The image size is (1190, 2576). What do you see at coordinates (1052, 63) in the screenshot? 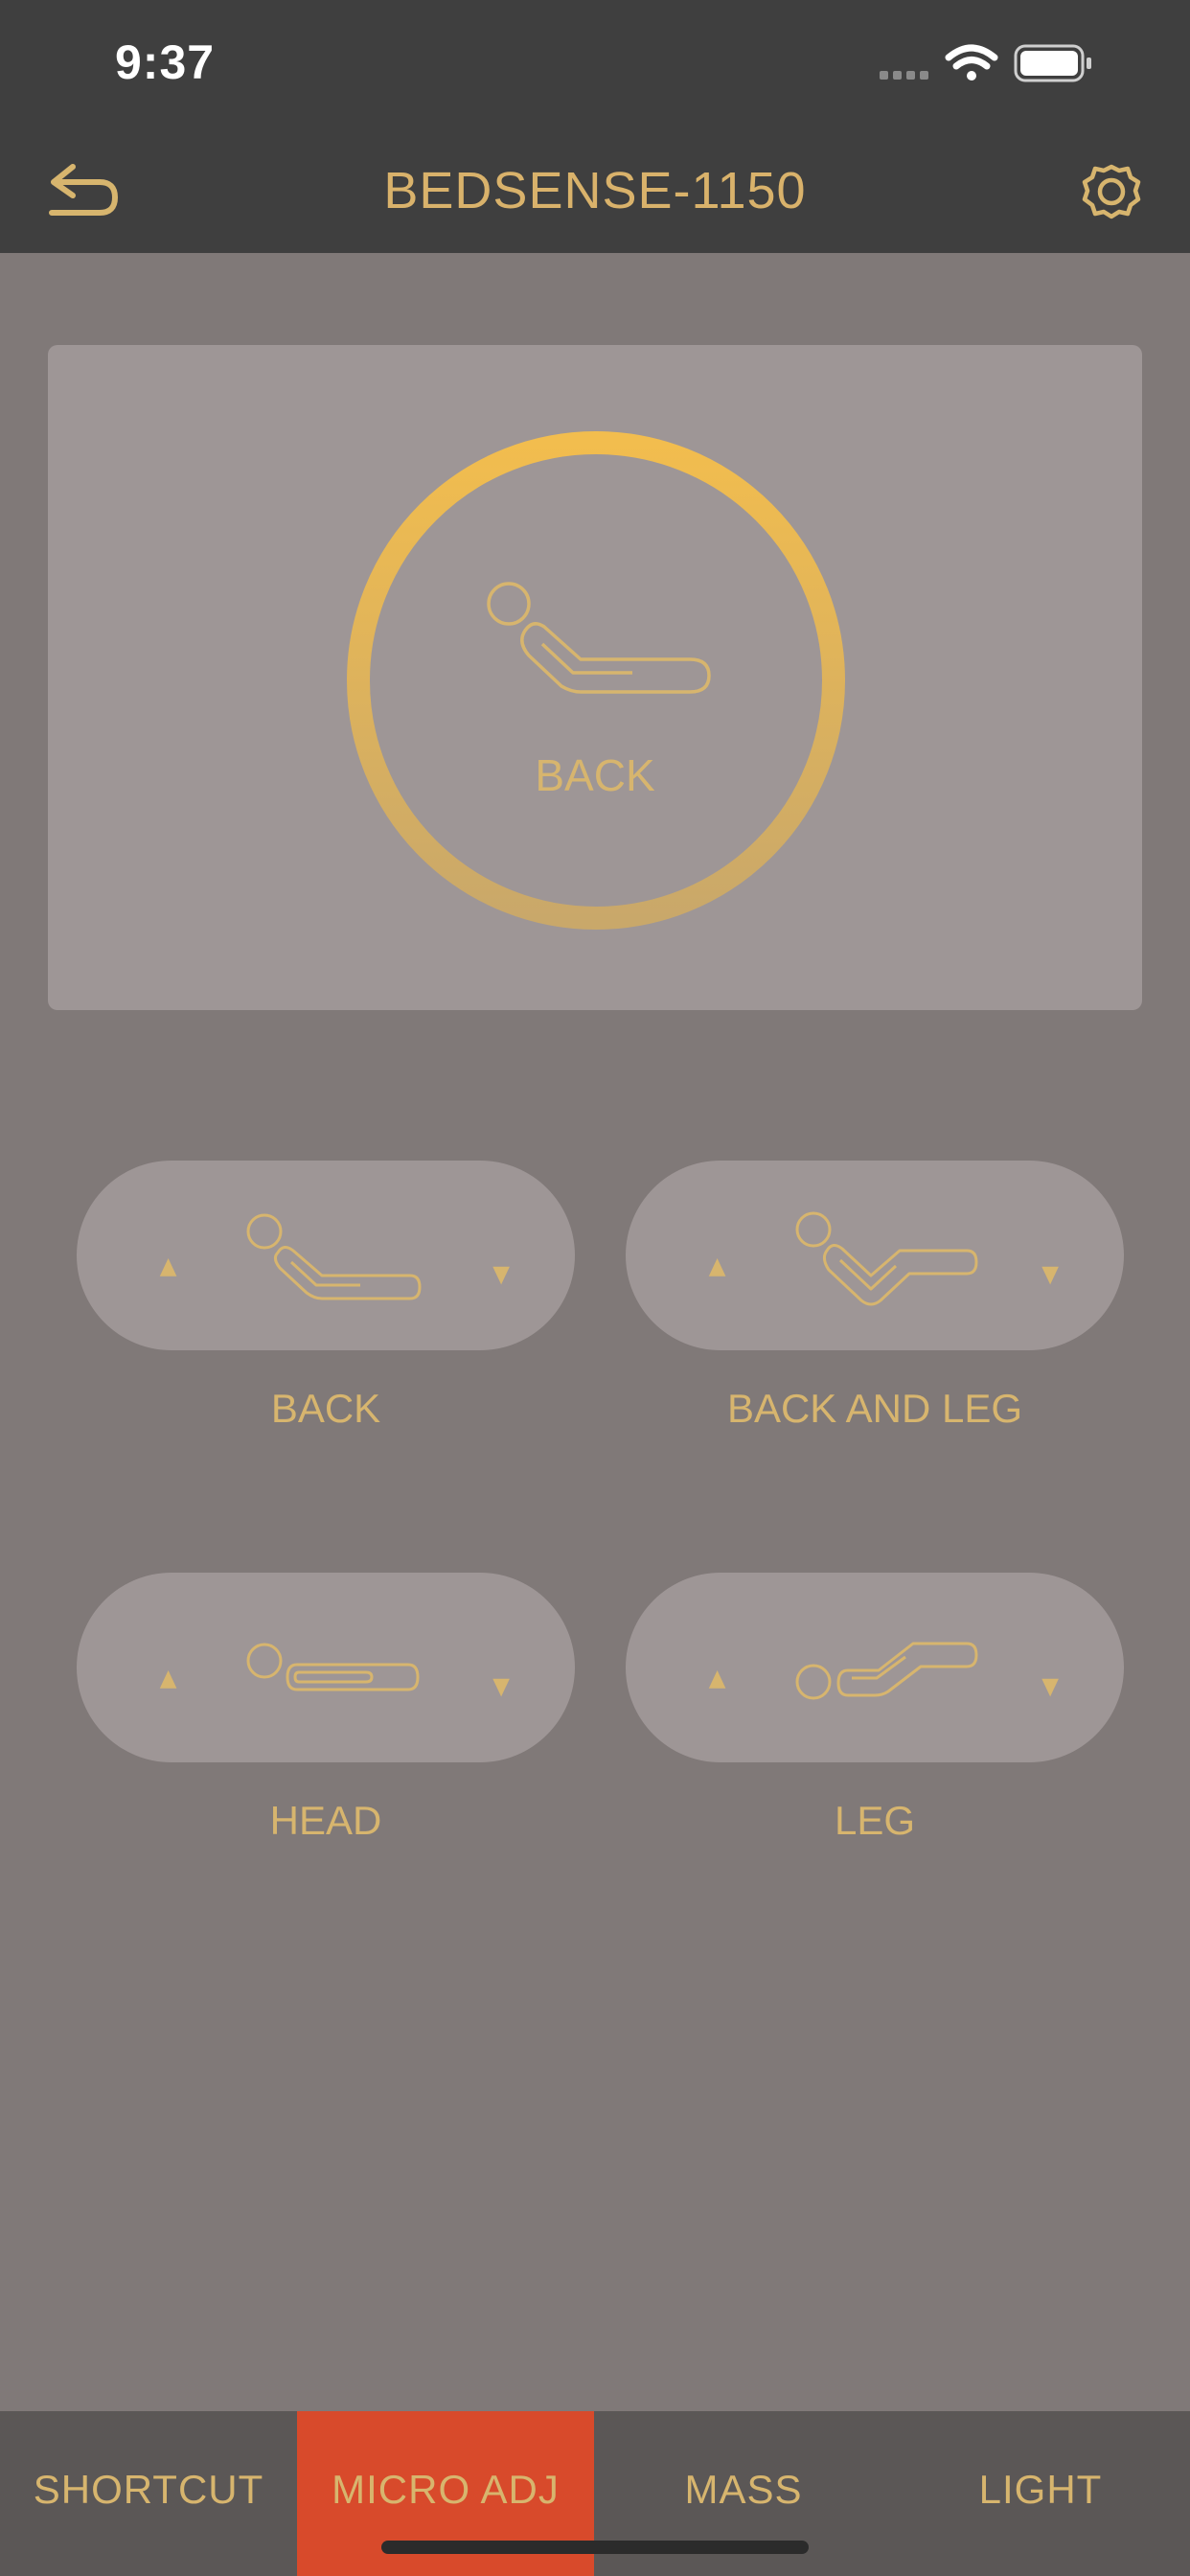
I see `battery-icon` at bounding box center [1052, 63].